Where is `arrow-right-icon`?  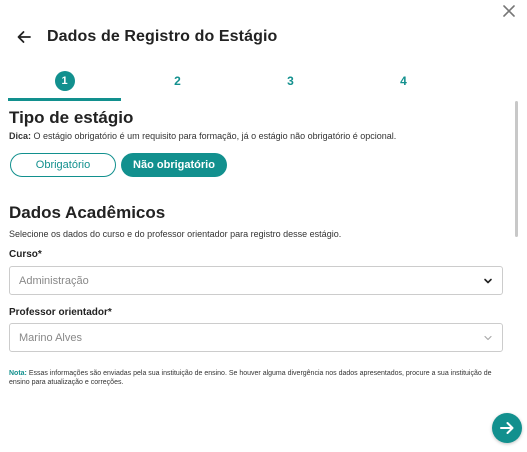
arrow-right-icon is located at coordinates (507, 428).